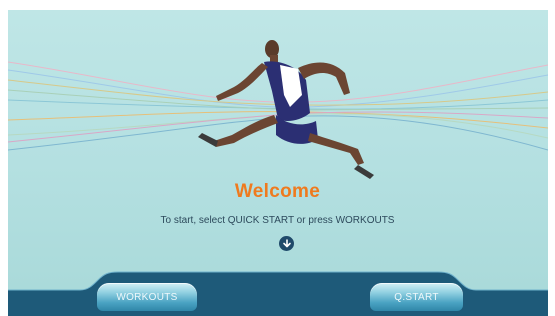 This screenshot has height=316, width=555. What do you see at coordinates (277, 191) in the screenshot?
I see `welcome-heading: Welcome` at bounding box center [277, 191].